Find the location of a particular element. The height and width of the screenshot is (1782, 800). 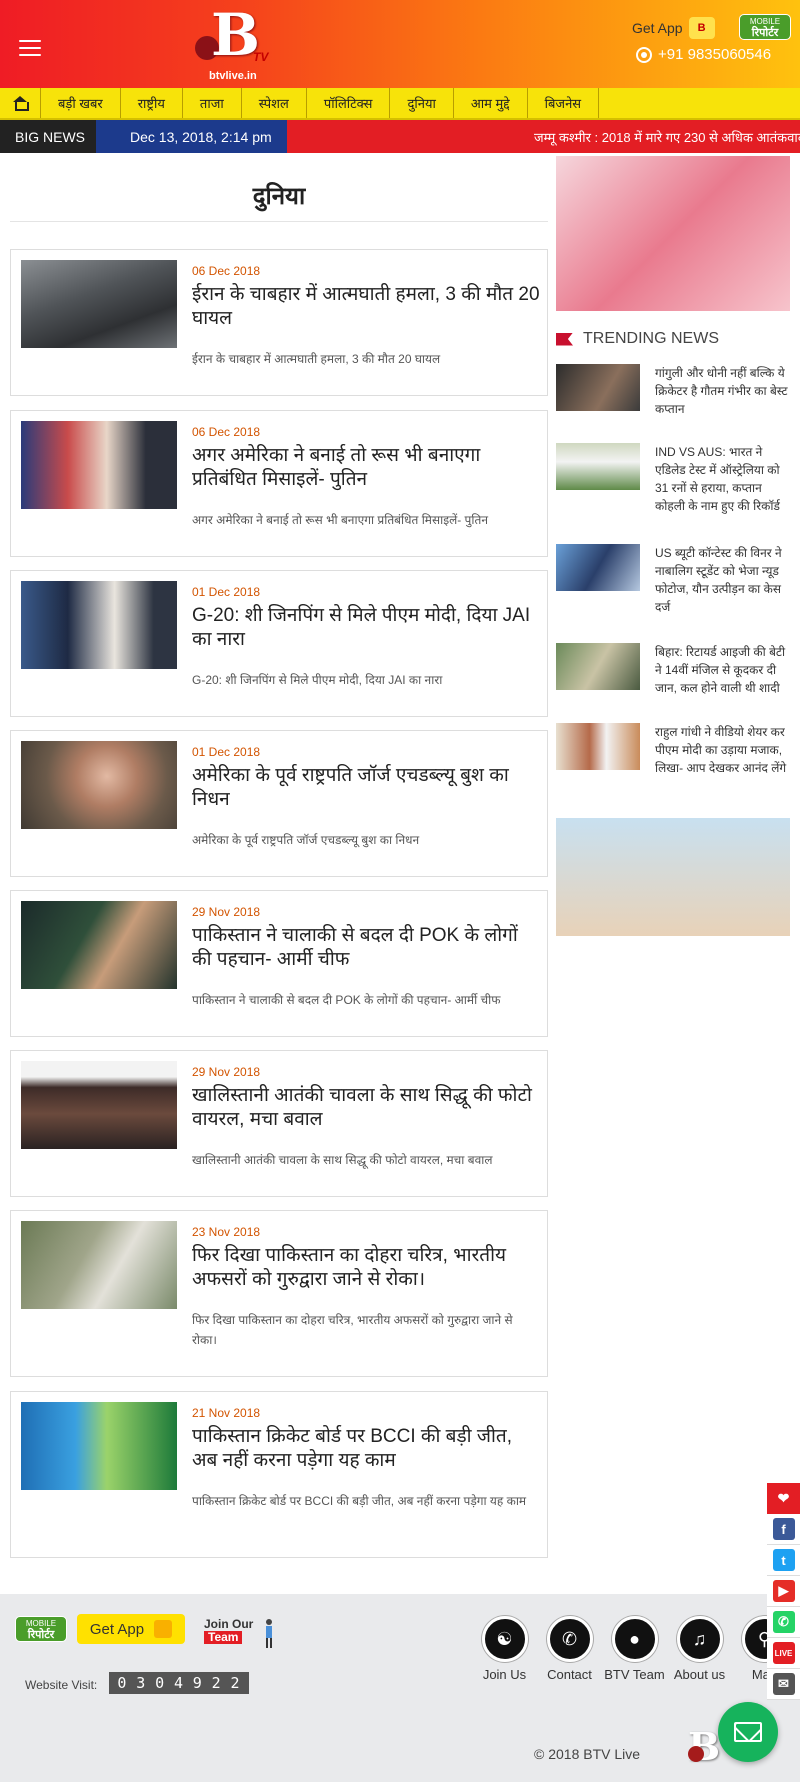

nav-item-business: बिजनेस is located at coordinates (564, 103).